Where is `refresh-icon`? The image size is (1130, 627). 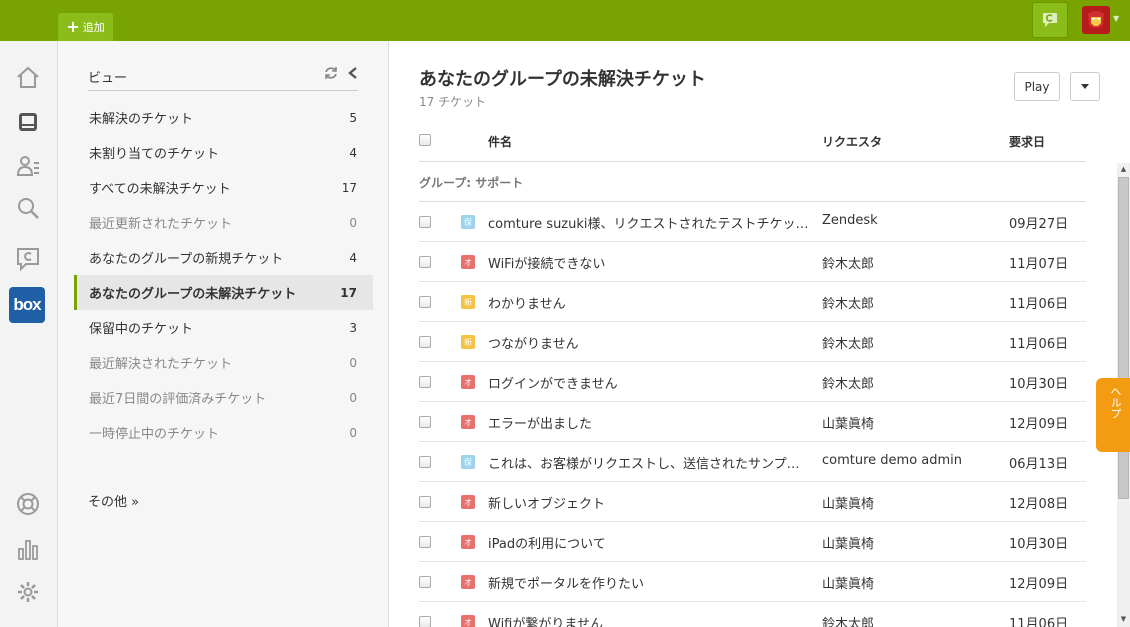 refresh-icon is located at coordinates (331, 73).